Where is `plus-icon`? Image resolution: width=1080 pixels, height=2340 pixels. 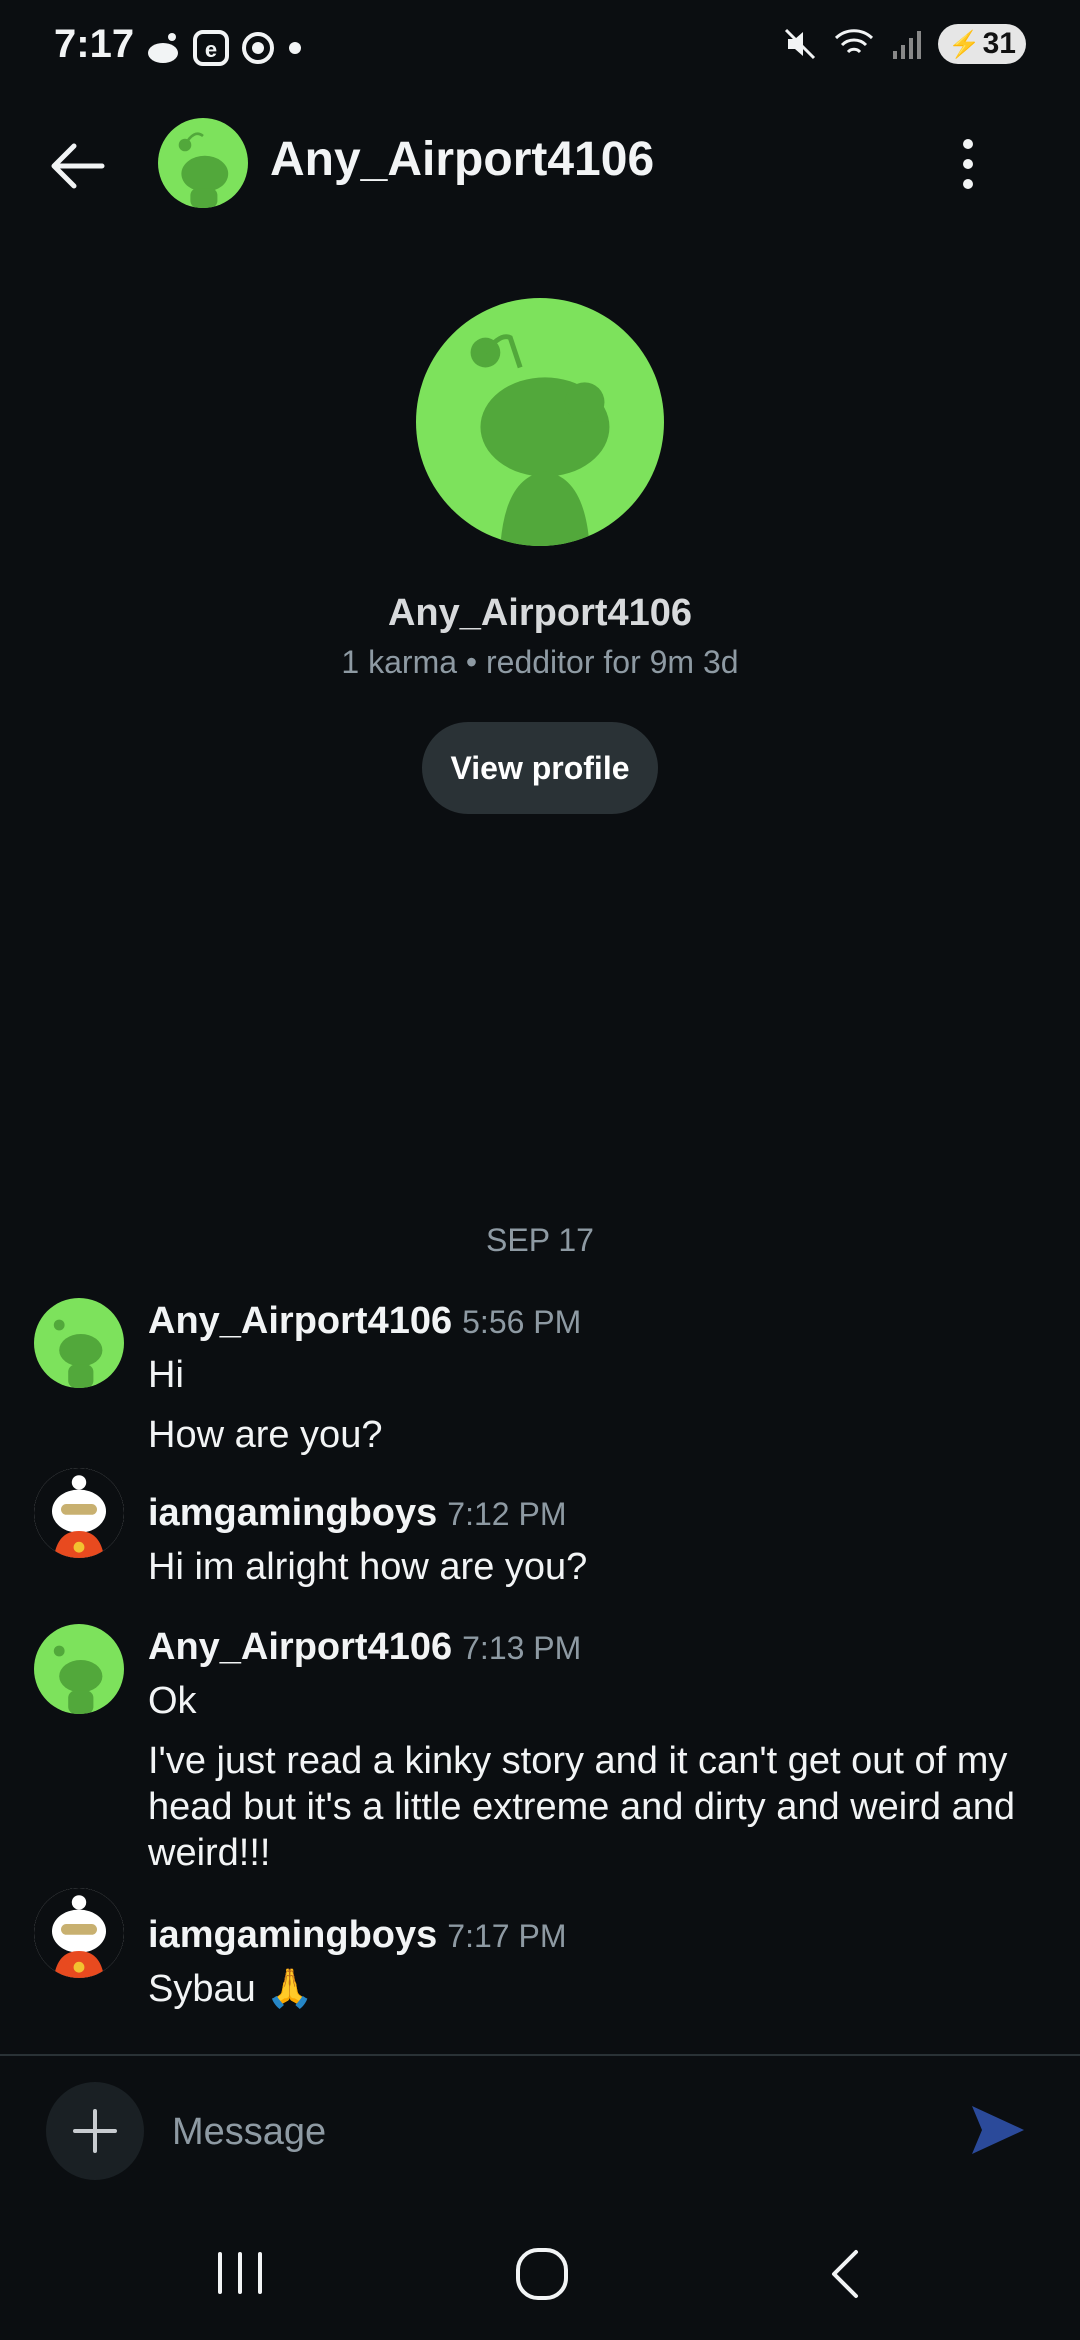
plus-icon is located at coordinates (95, 2131).